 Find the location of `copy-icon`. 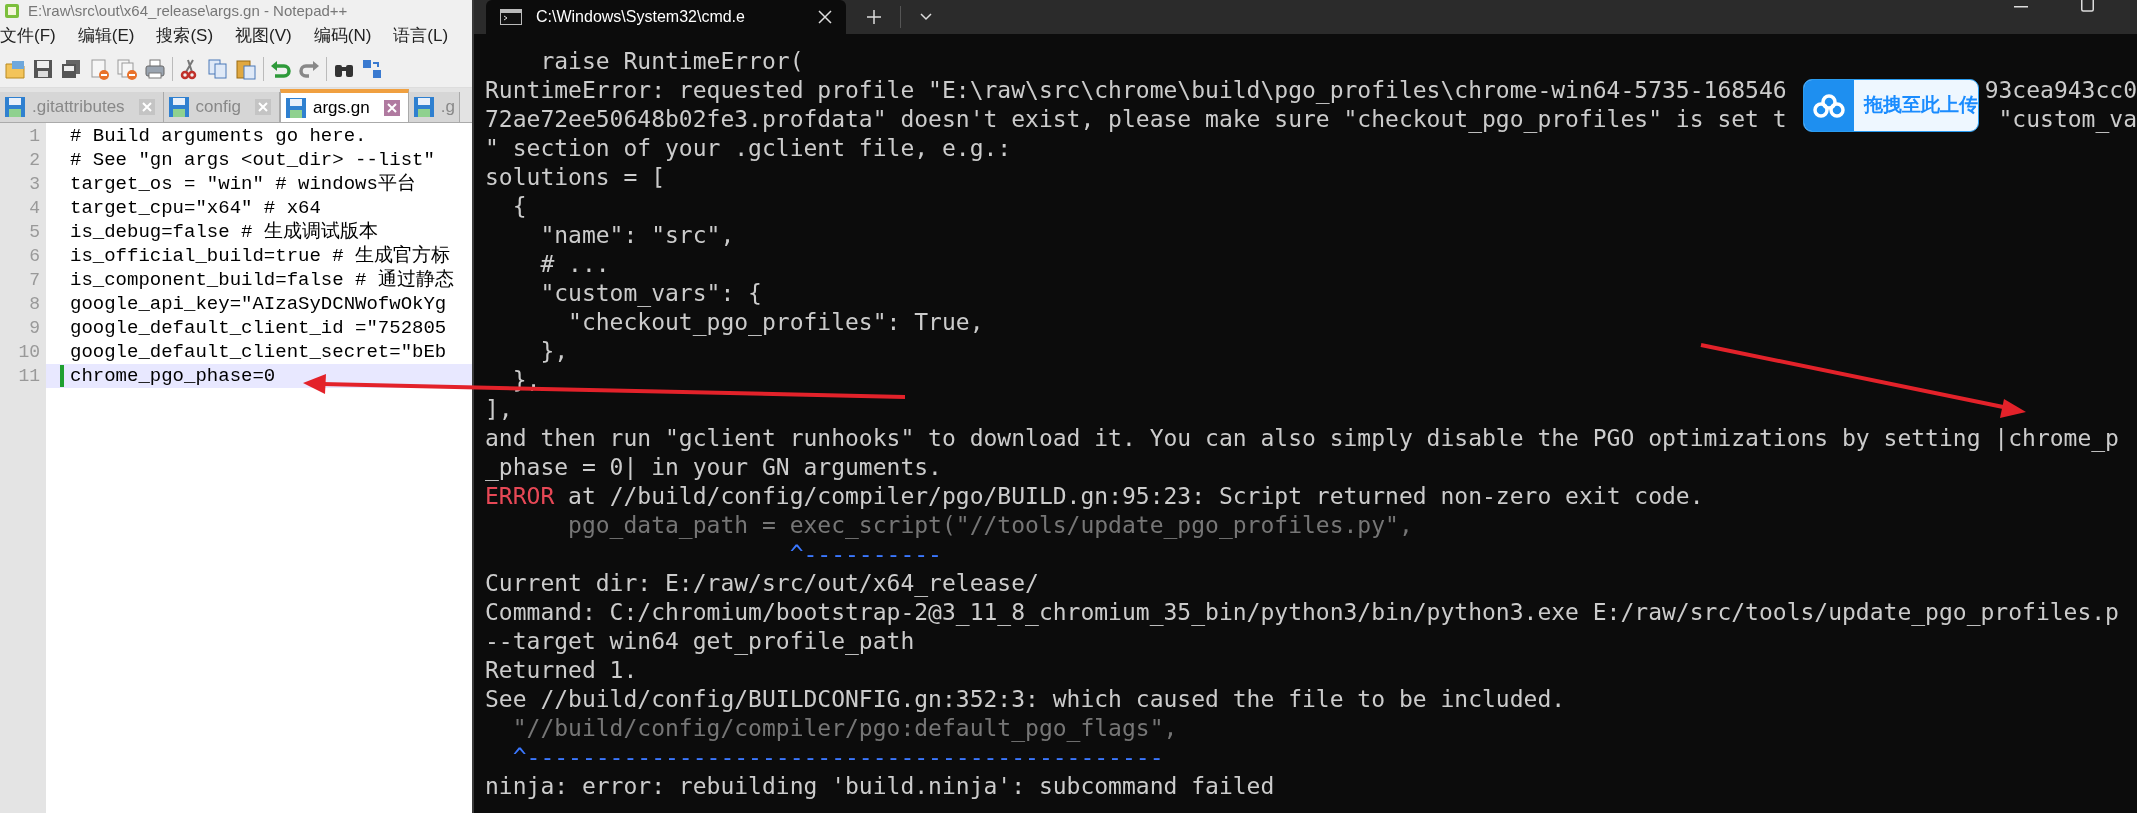

copy-icon is located at coordinates (218, 68).